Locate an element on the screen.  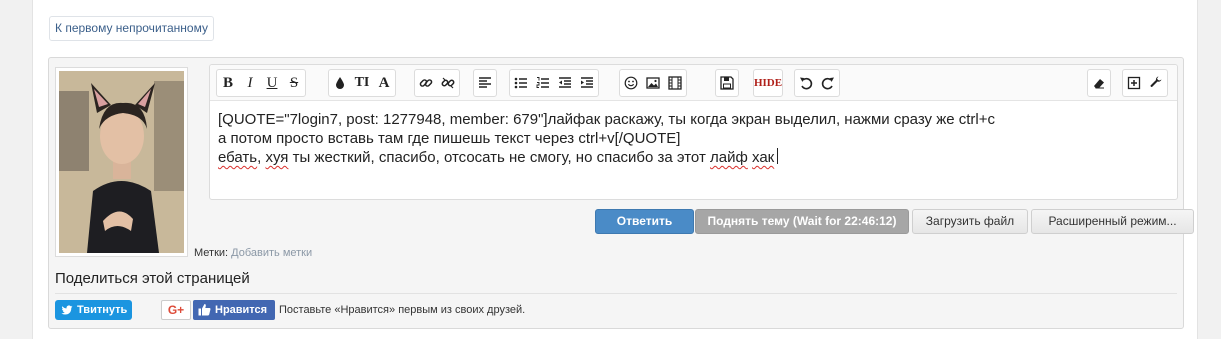
indent-icon is located at coordinates (587, 83).